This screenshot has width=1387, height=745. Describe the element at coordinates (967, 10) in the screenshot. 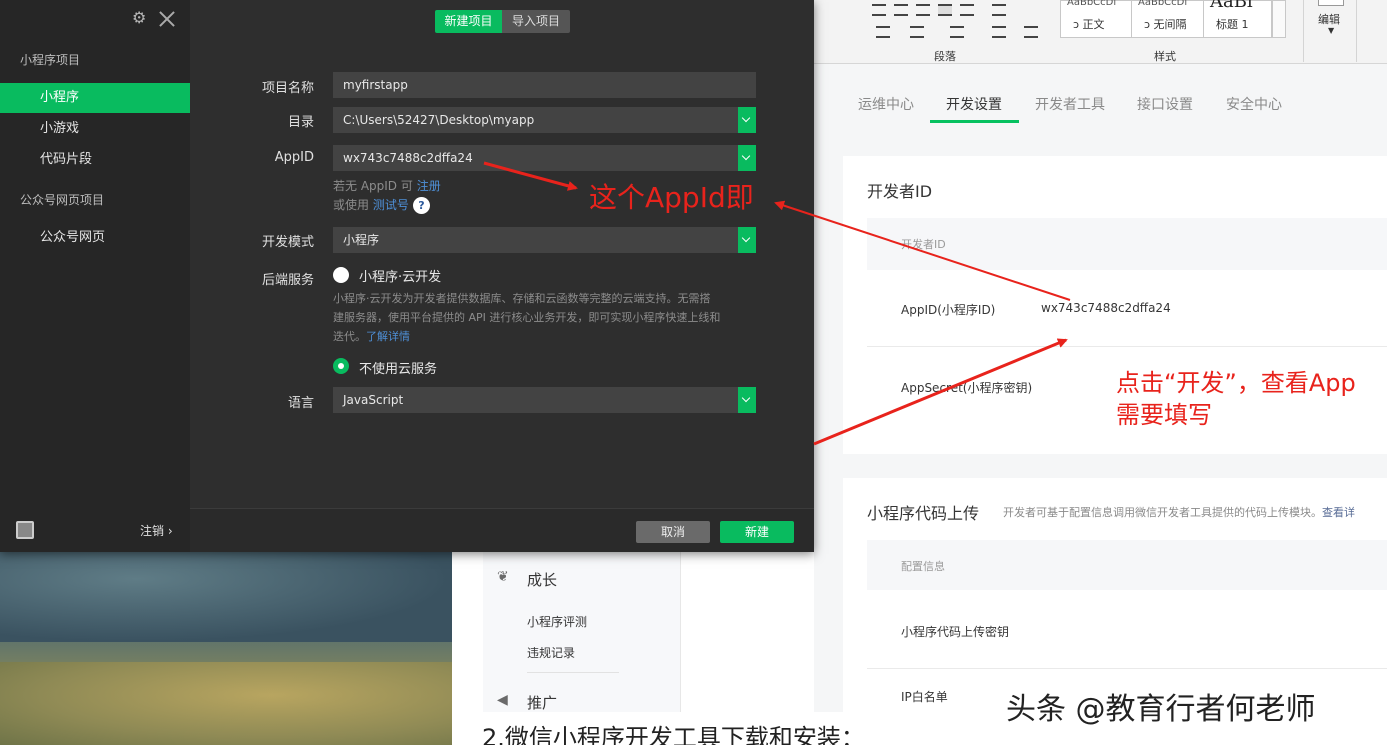

I see `distribute-icon` at that location.